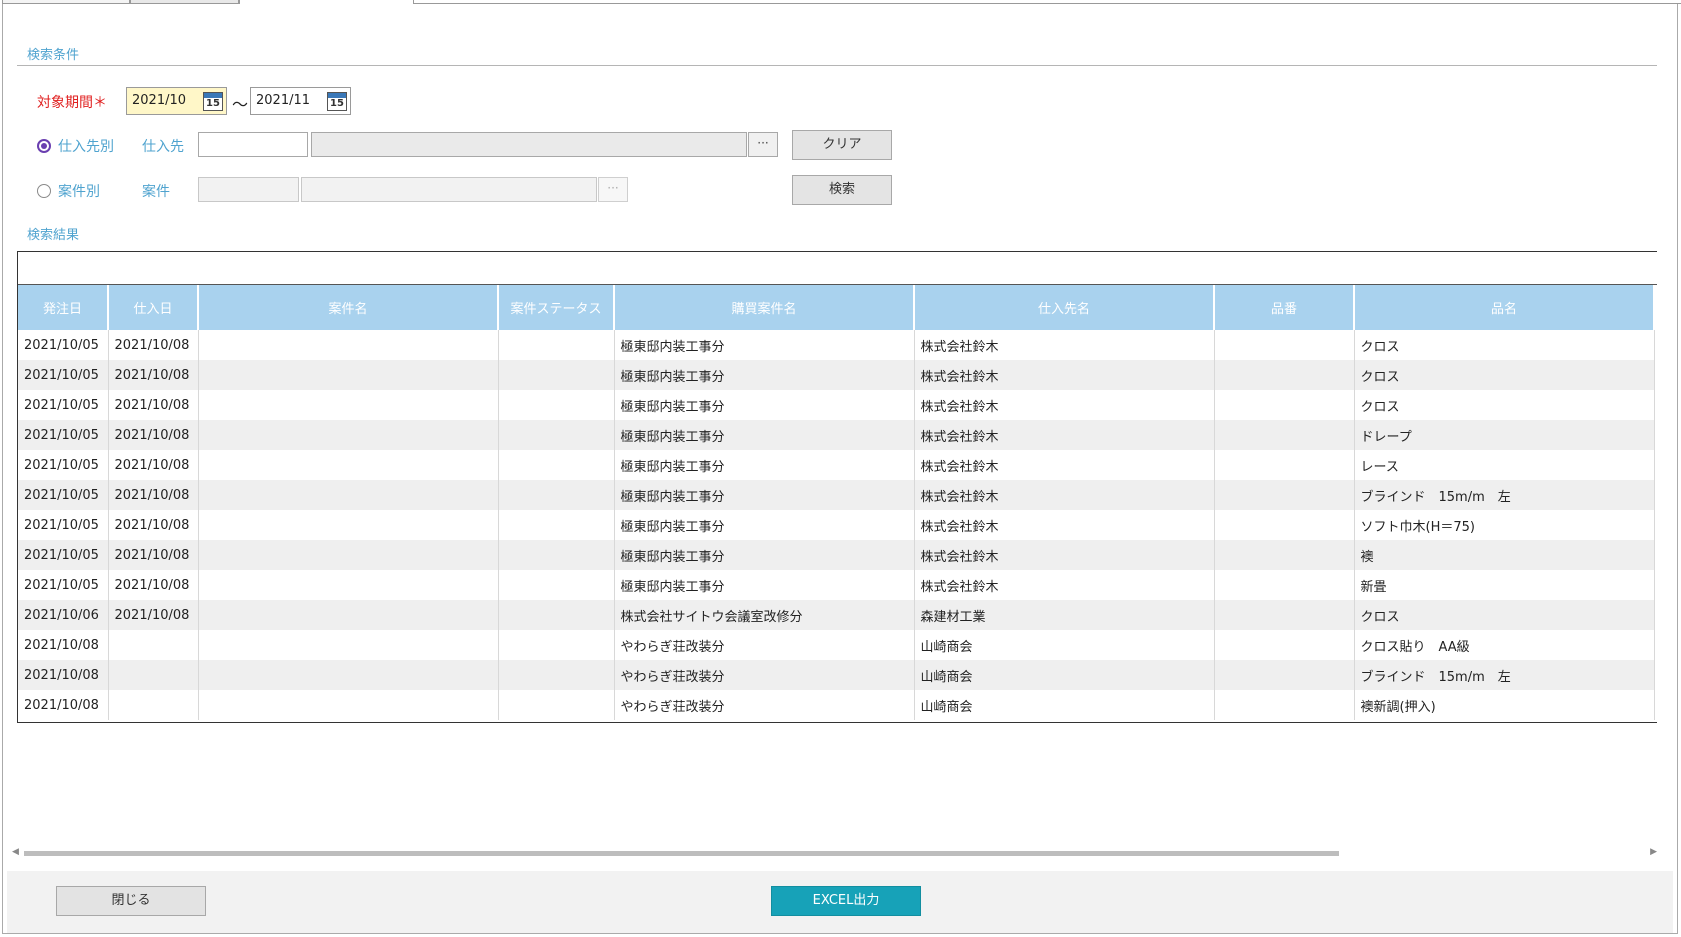  I want to click on col-header-project-name: 案件名, so click(348, 307).